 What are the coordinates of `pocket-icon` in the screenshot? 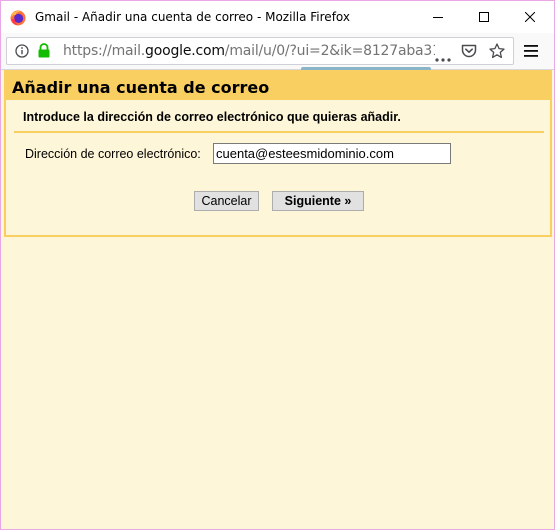 It's located at (469, 54).